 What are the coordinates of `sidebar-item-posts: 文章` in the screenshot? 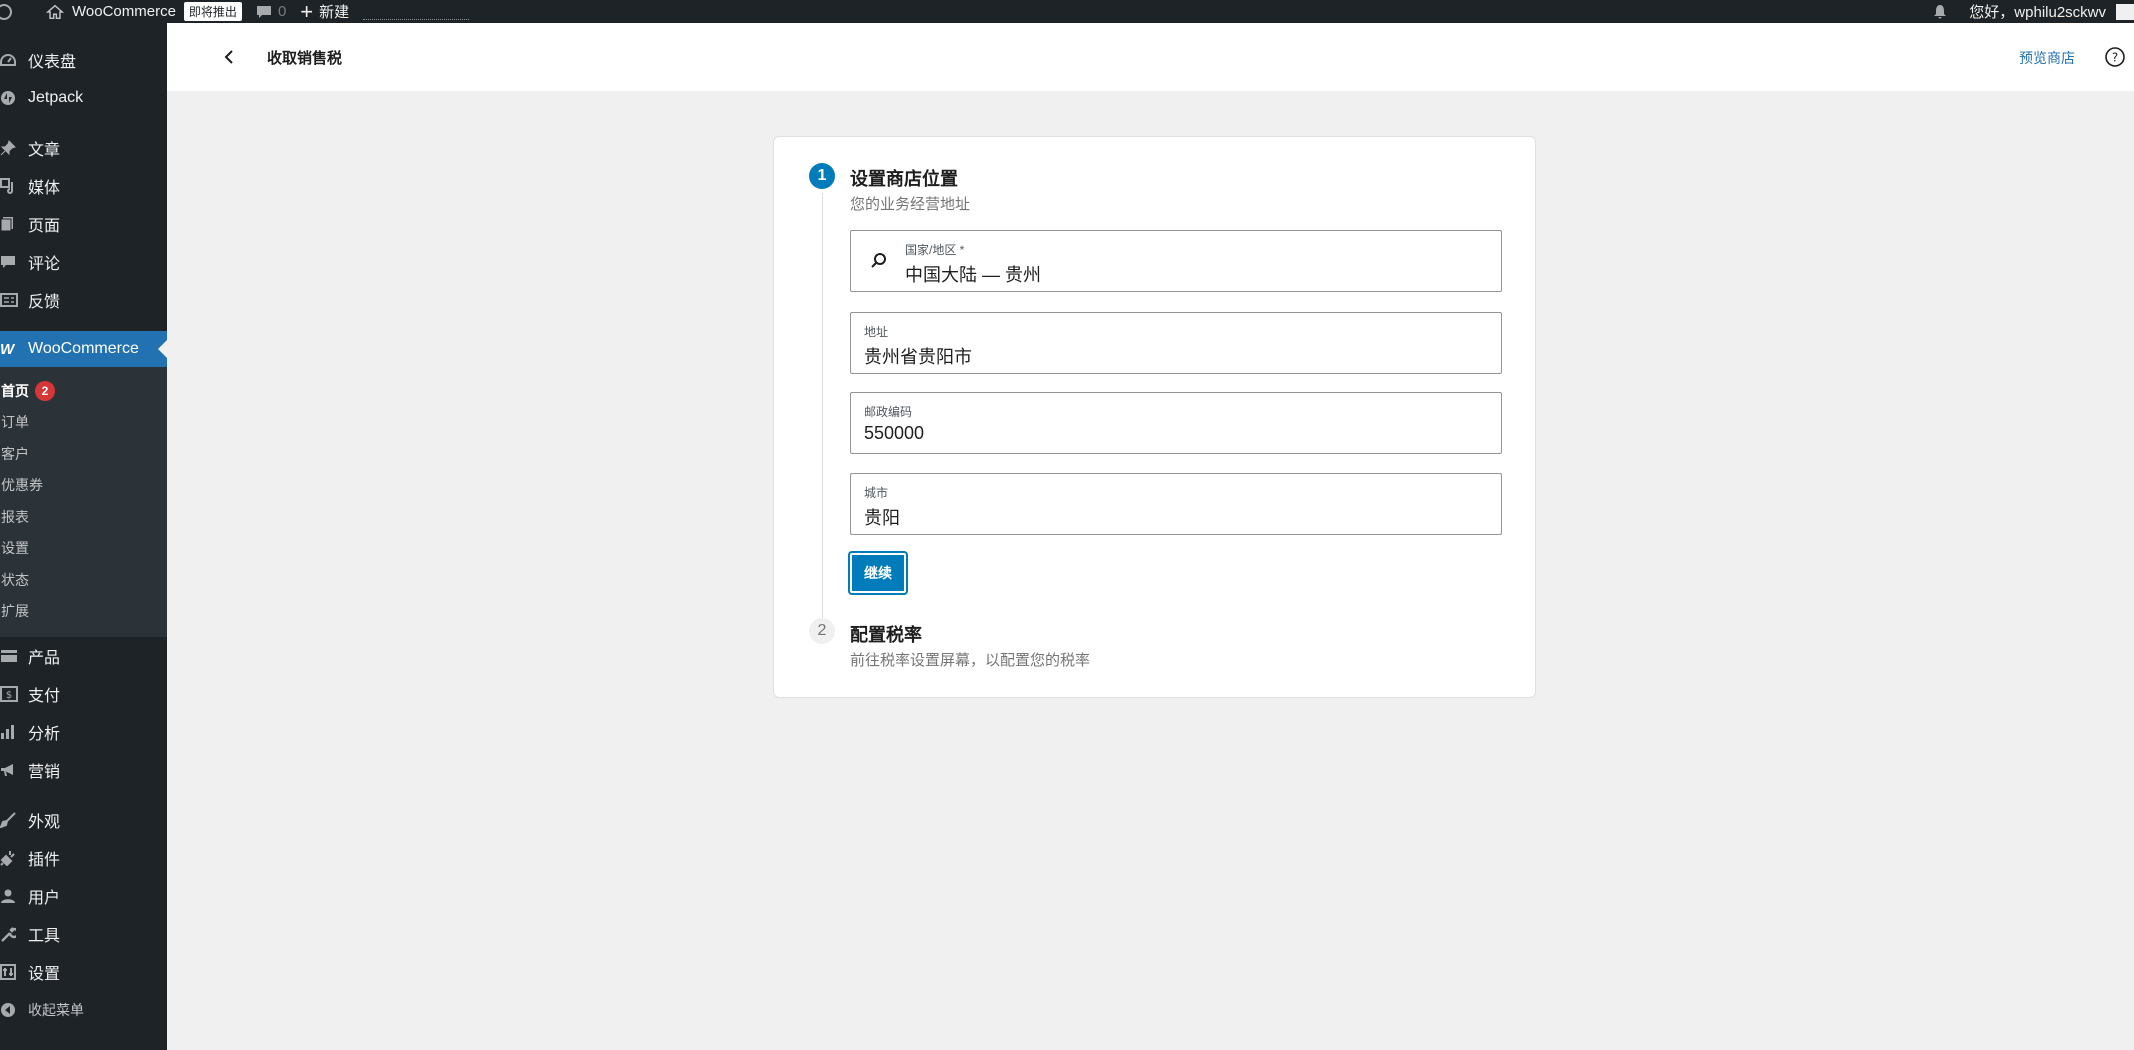 It's located at (83, 148).